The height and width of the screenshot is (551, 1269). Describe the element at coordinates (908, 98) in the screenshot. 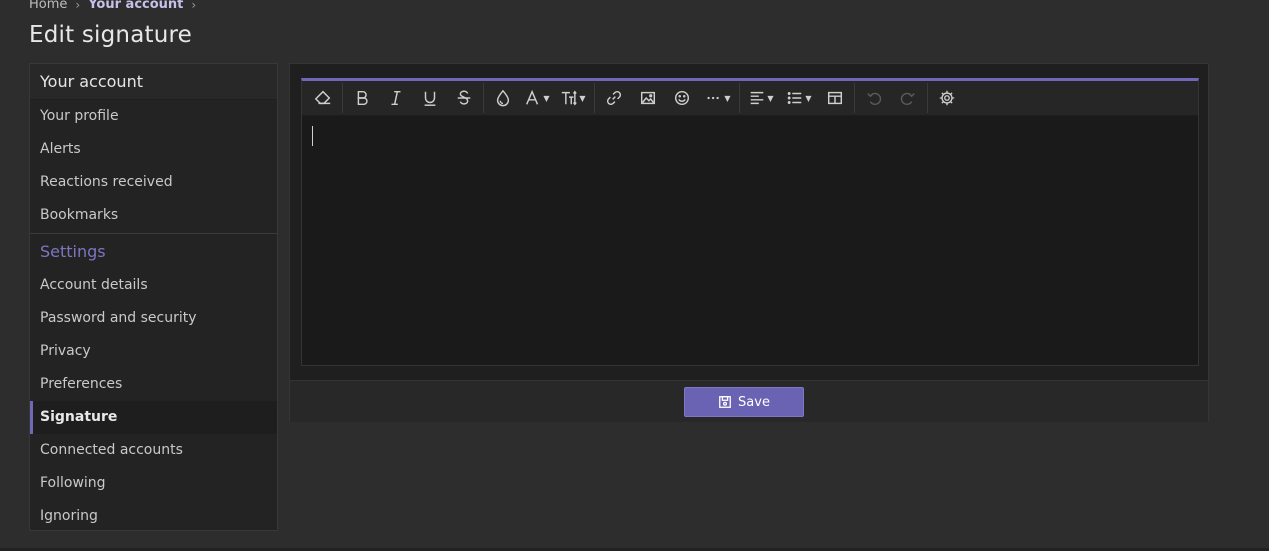

I see `redo-icon` at that location.